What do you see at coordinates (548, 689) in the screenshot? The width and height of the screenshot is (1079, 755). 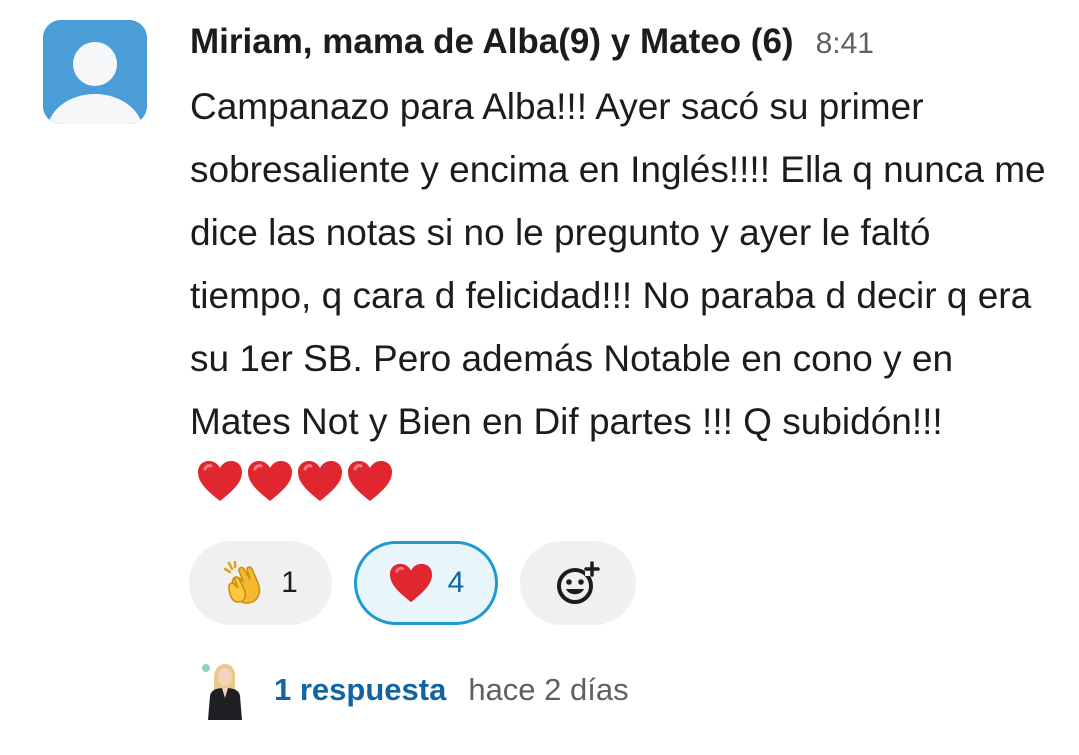 I see `last-reply-time: hace 2 días` at bounding box center [548, 689].